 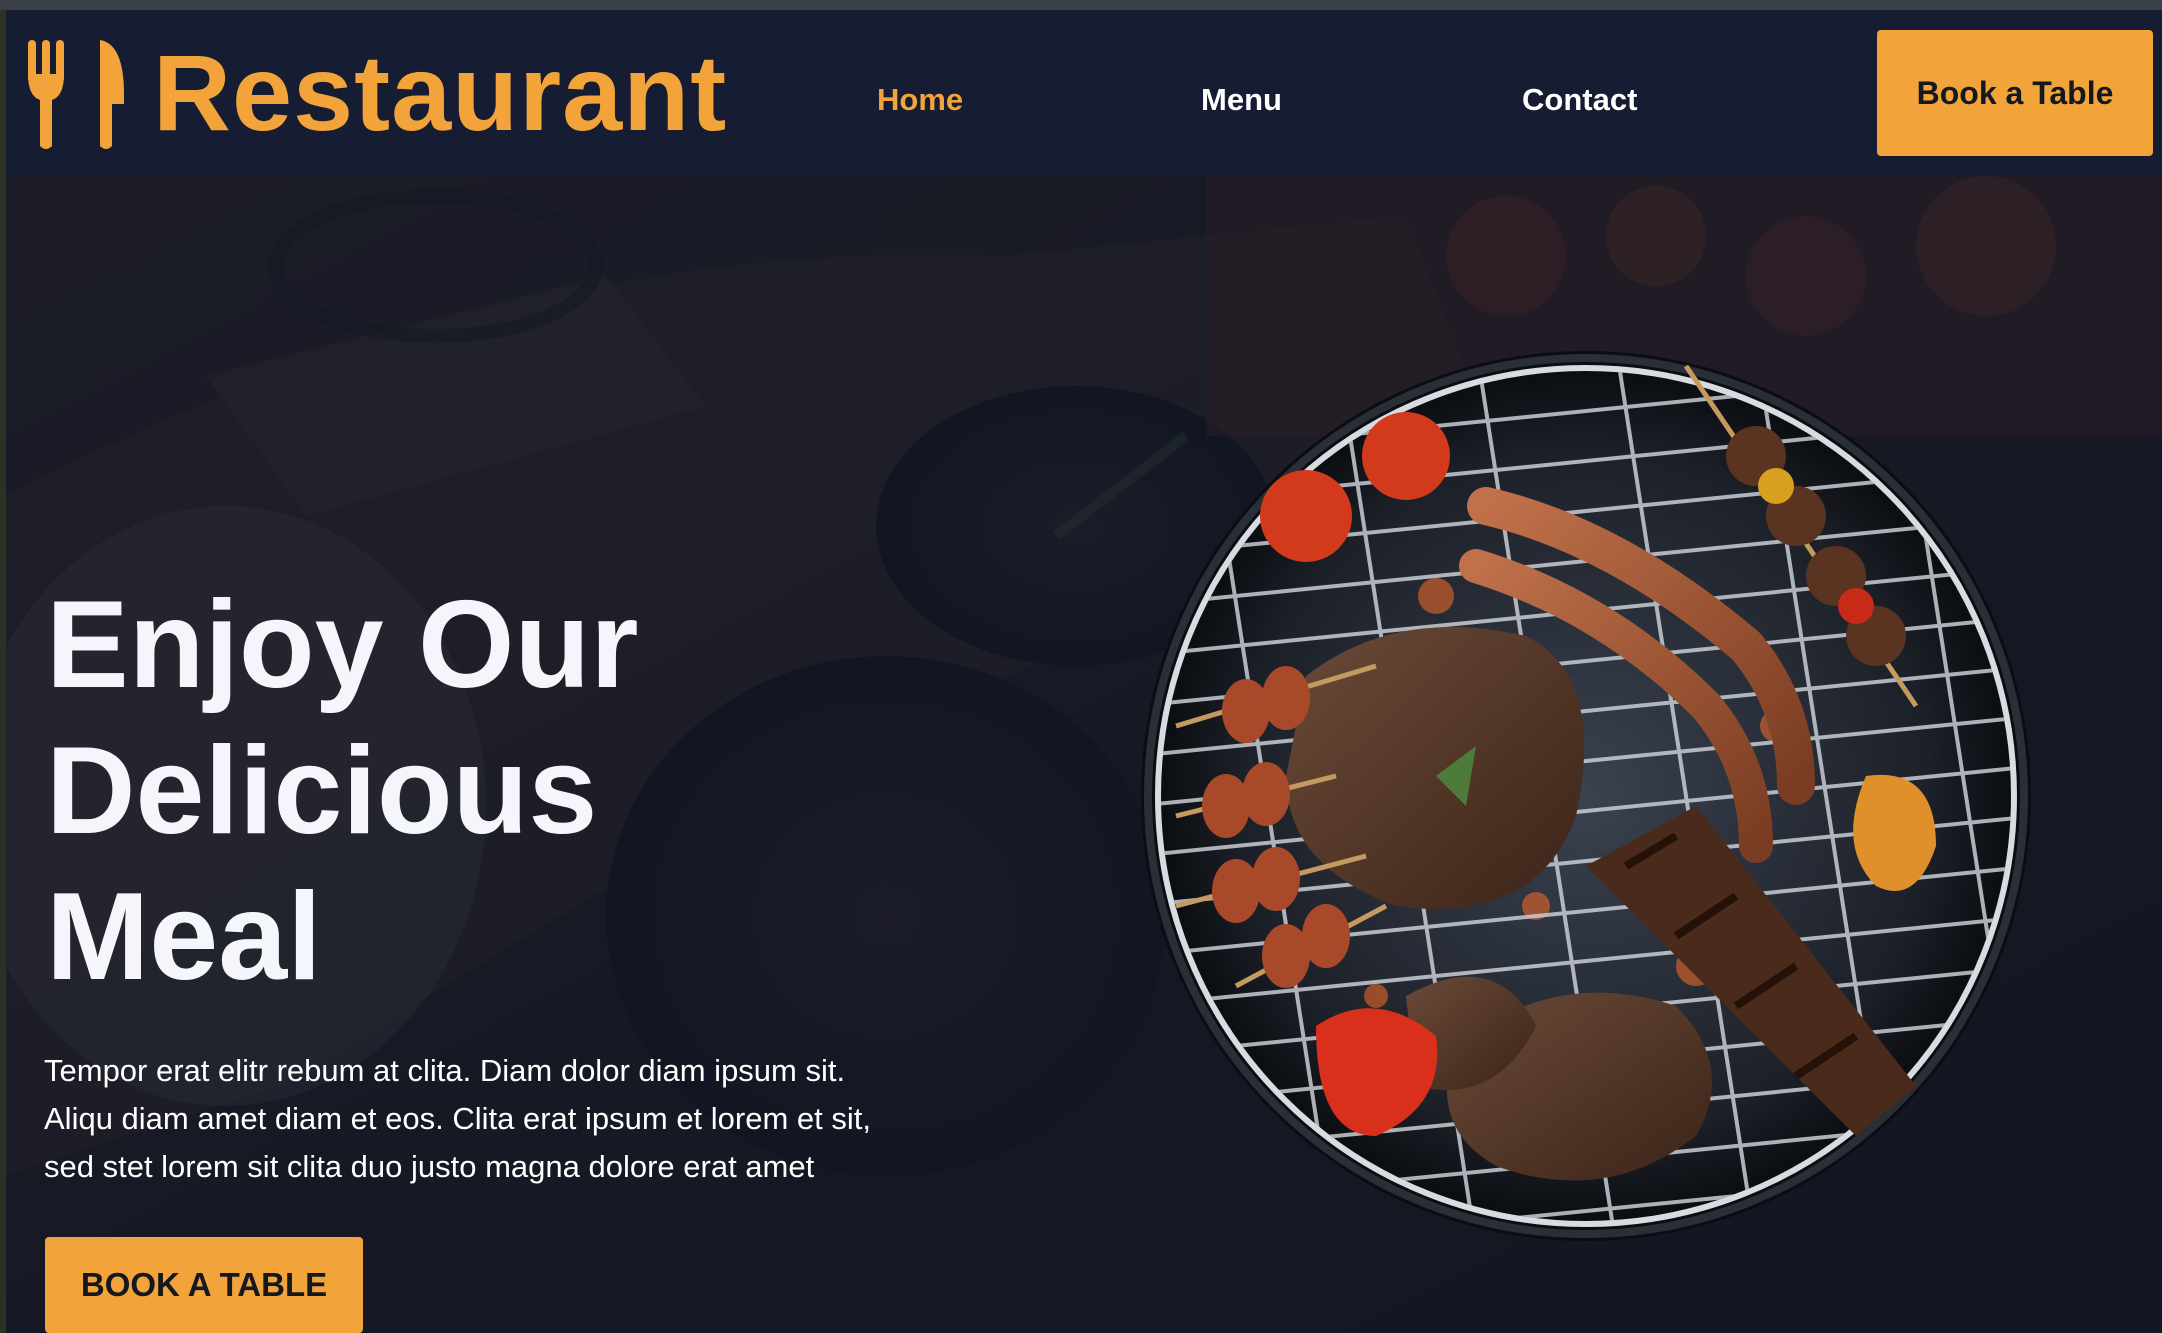 What do you see at coordinates (1241, 100) in the screenshot?
I see `nav-link-menu: Menu` at bounding box center [1241, 100].